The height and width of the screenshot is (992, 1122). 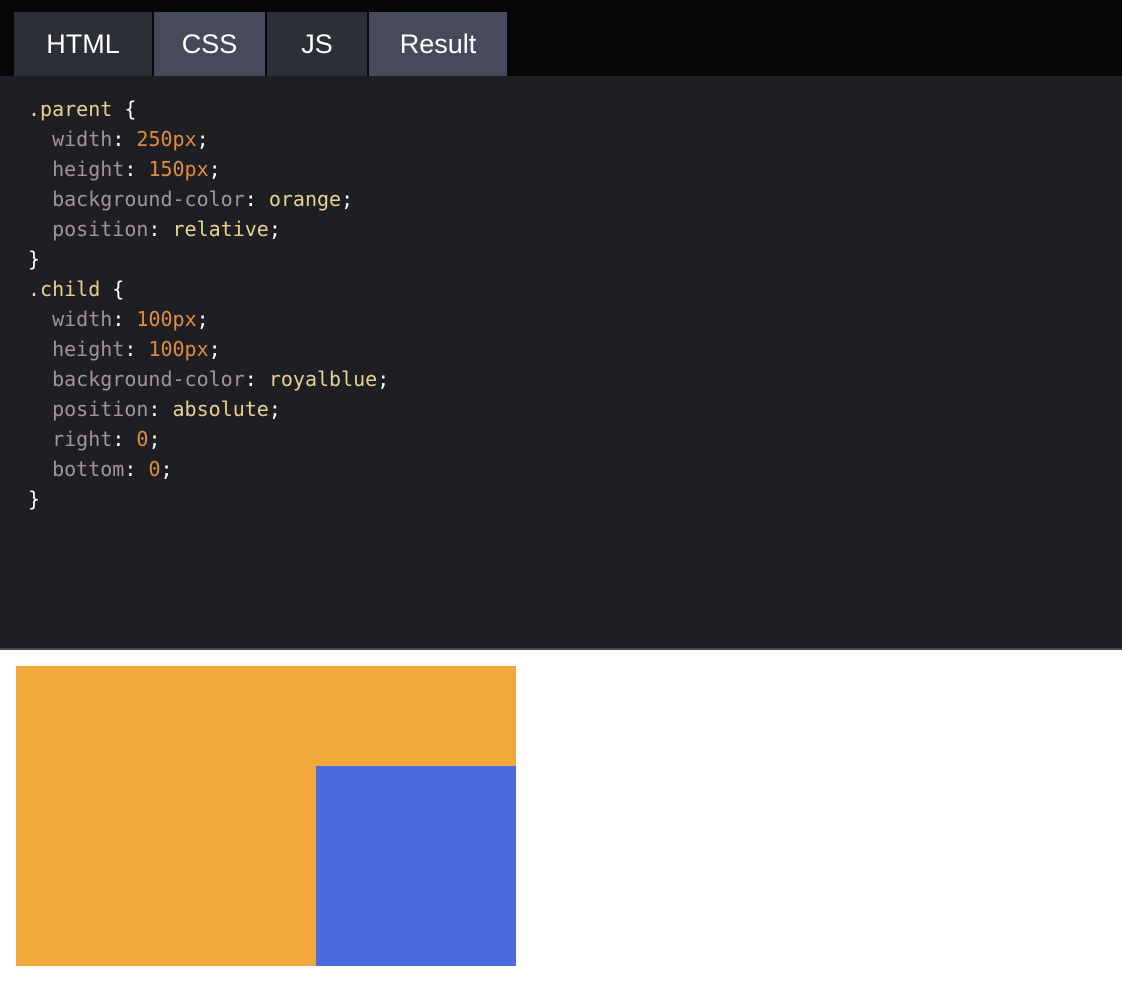 What do you see at coordinates (166, 139) in the screenshot?
I see `code-value: 250px` at bounding box center [166, 139].